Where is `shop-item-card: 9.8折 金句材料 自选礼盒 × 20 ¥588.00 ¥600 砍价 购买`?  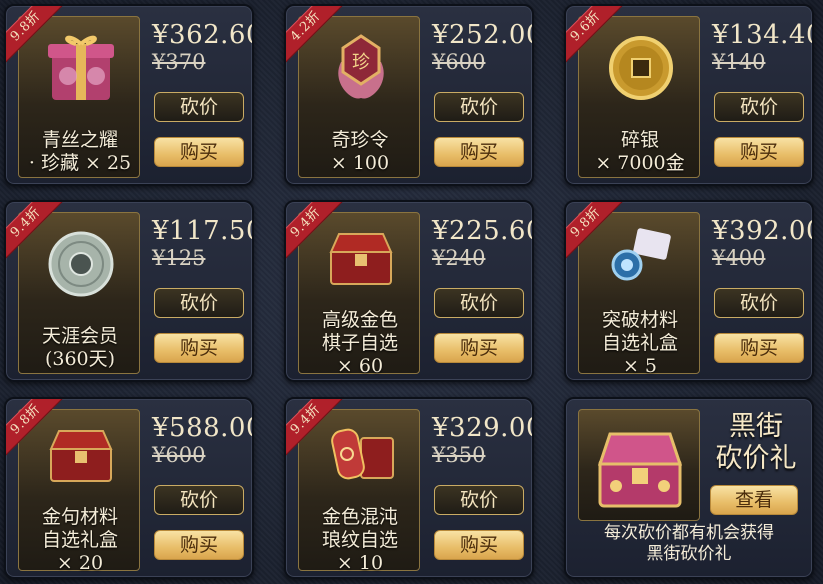 shop-item-card: 9.8折 金句材料 自选礼盒 × 20 ¥588.00 ¥600 砍价 购买 is located at coordinates (129, 488).